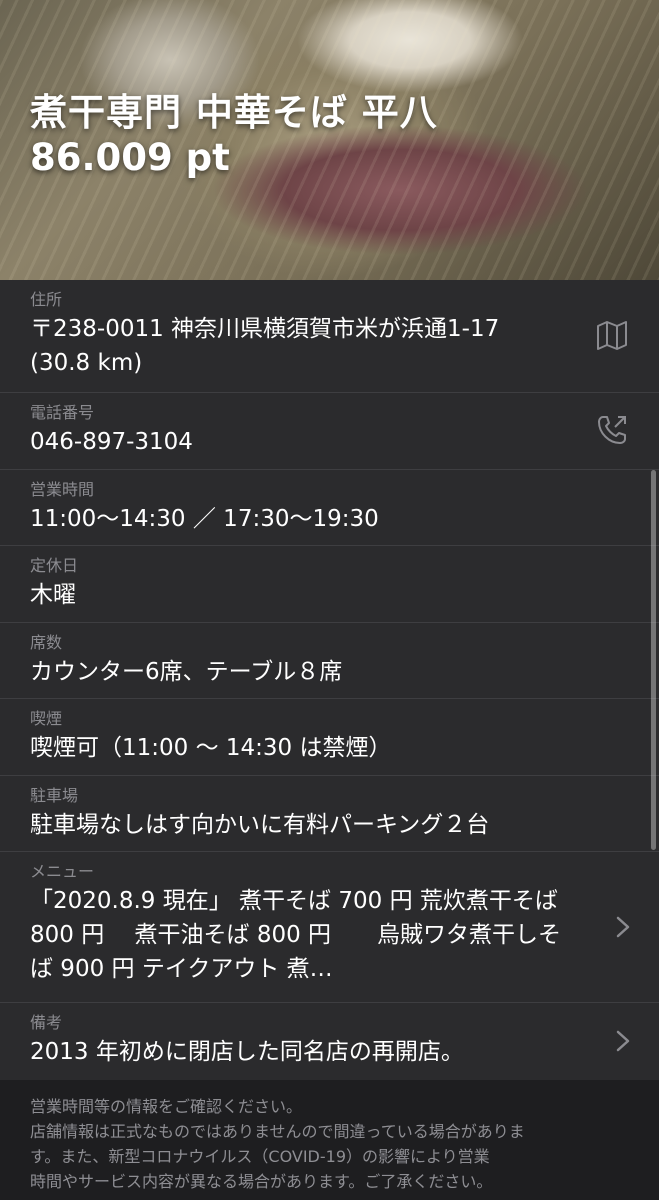 This screenshot has height=1200, width=659. I want to click on address-distance: (30.8 km), so click(86, 363).